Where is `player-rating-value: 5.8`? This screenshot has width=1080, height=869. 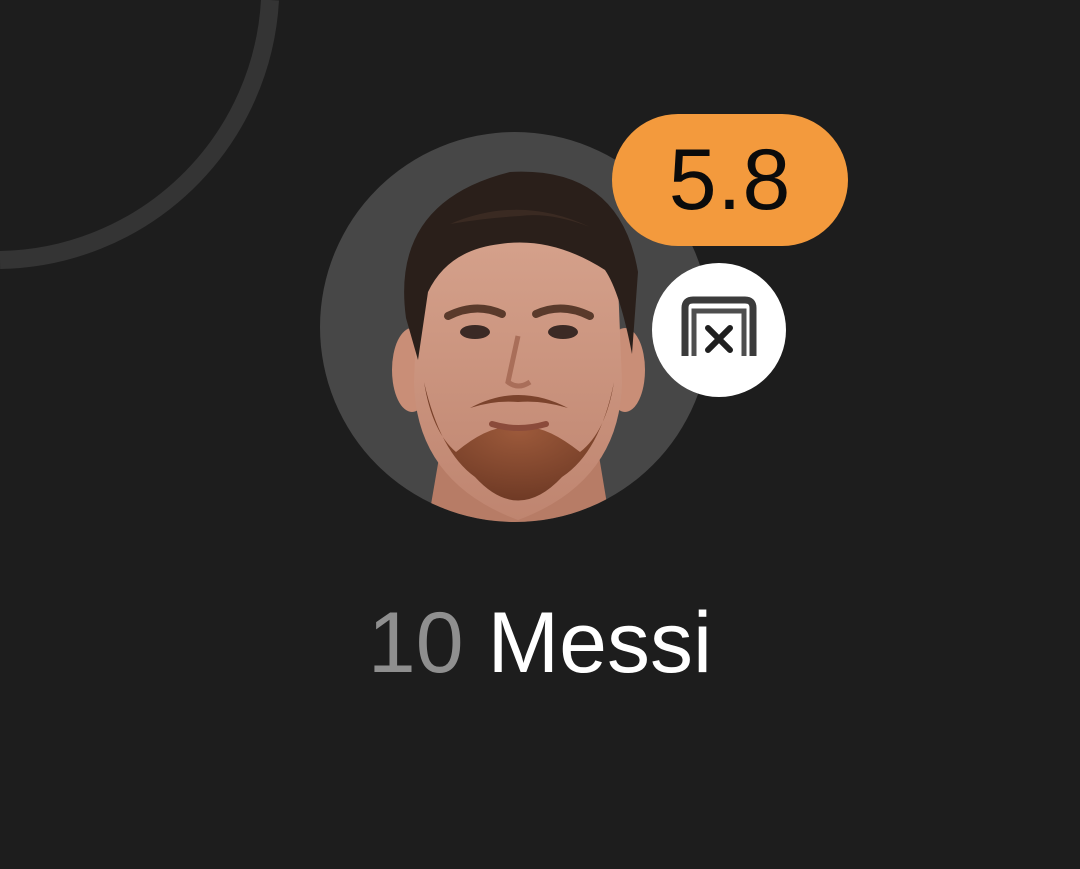
player-rating-value: 5.8 is located at coordinates (730, 180).